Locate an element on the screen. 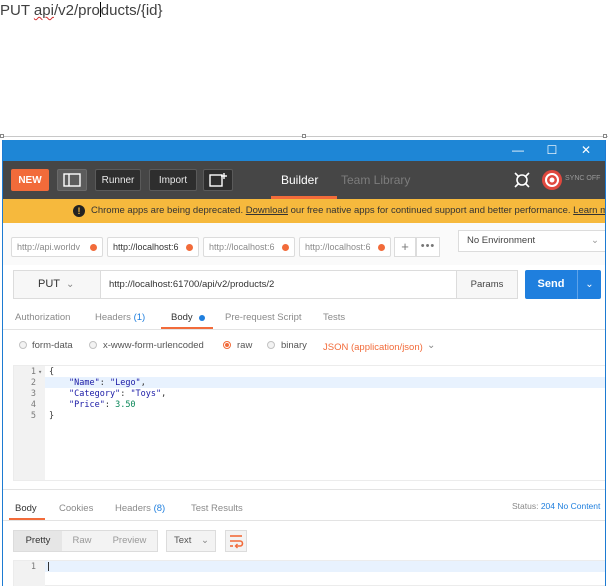  maximize-button: ☐ is located at coordinates (552, 150).